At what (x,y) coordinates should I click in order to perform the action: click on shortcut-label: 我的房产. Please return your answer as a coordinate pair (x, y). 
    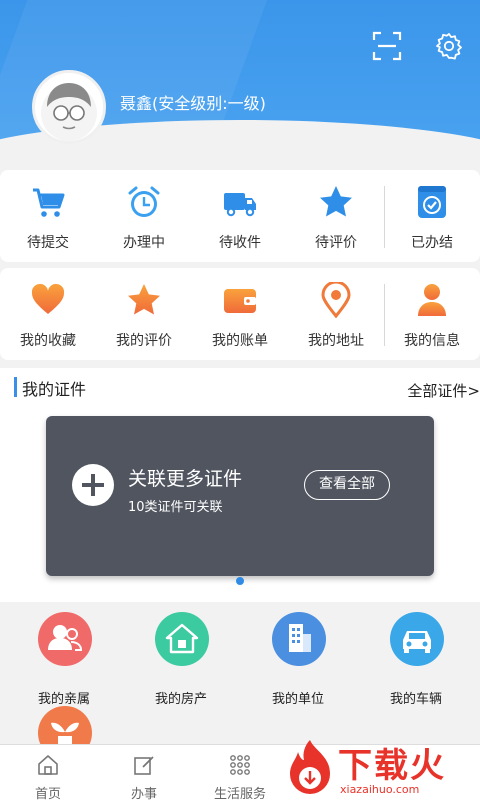
    Looking at the image, I should click on (180, 699).